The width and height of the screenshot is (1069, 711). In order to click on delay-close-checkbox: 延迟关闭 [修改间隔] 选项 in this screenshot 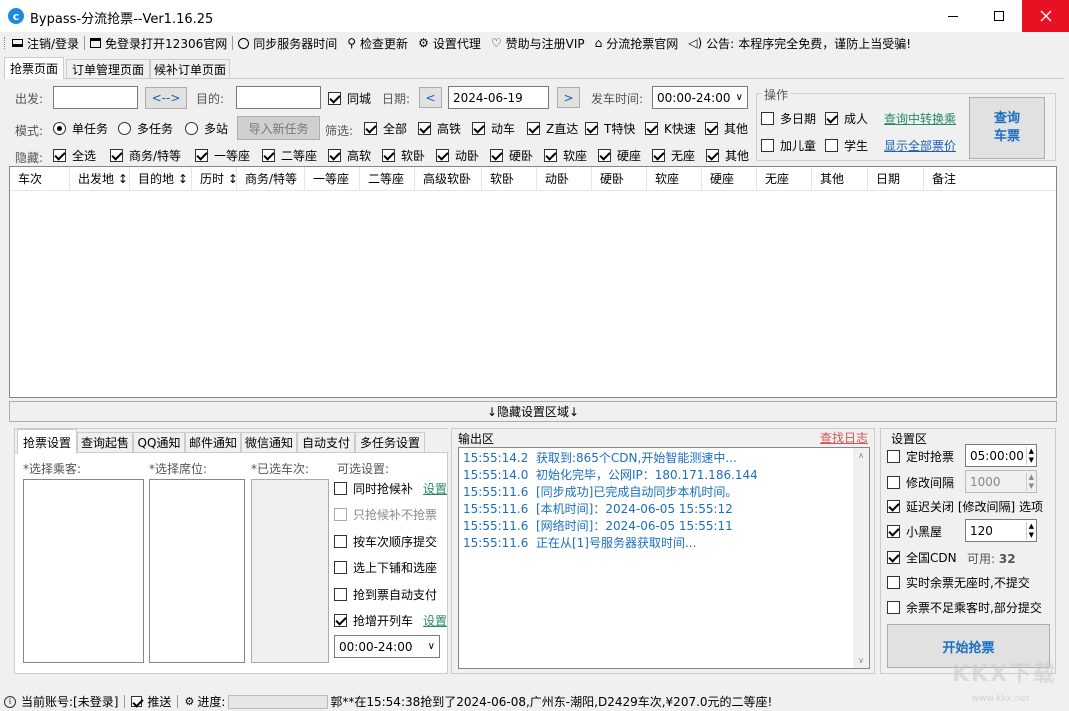, I will do `click(965, 506)`.